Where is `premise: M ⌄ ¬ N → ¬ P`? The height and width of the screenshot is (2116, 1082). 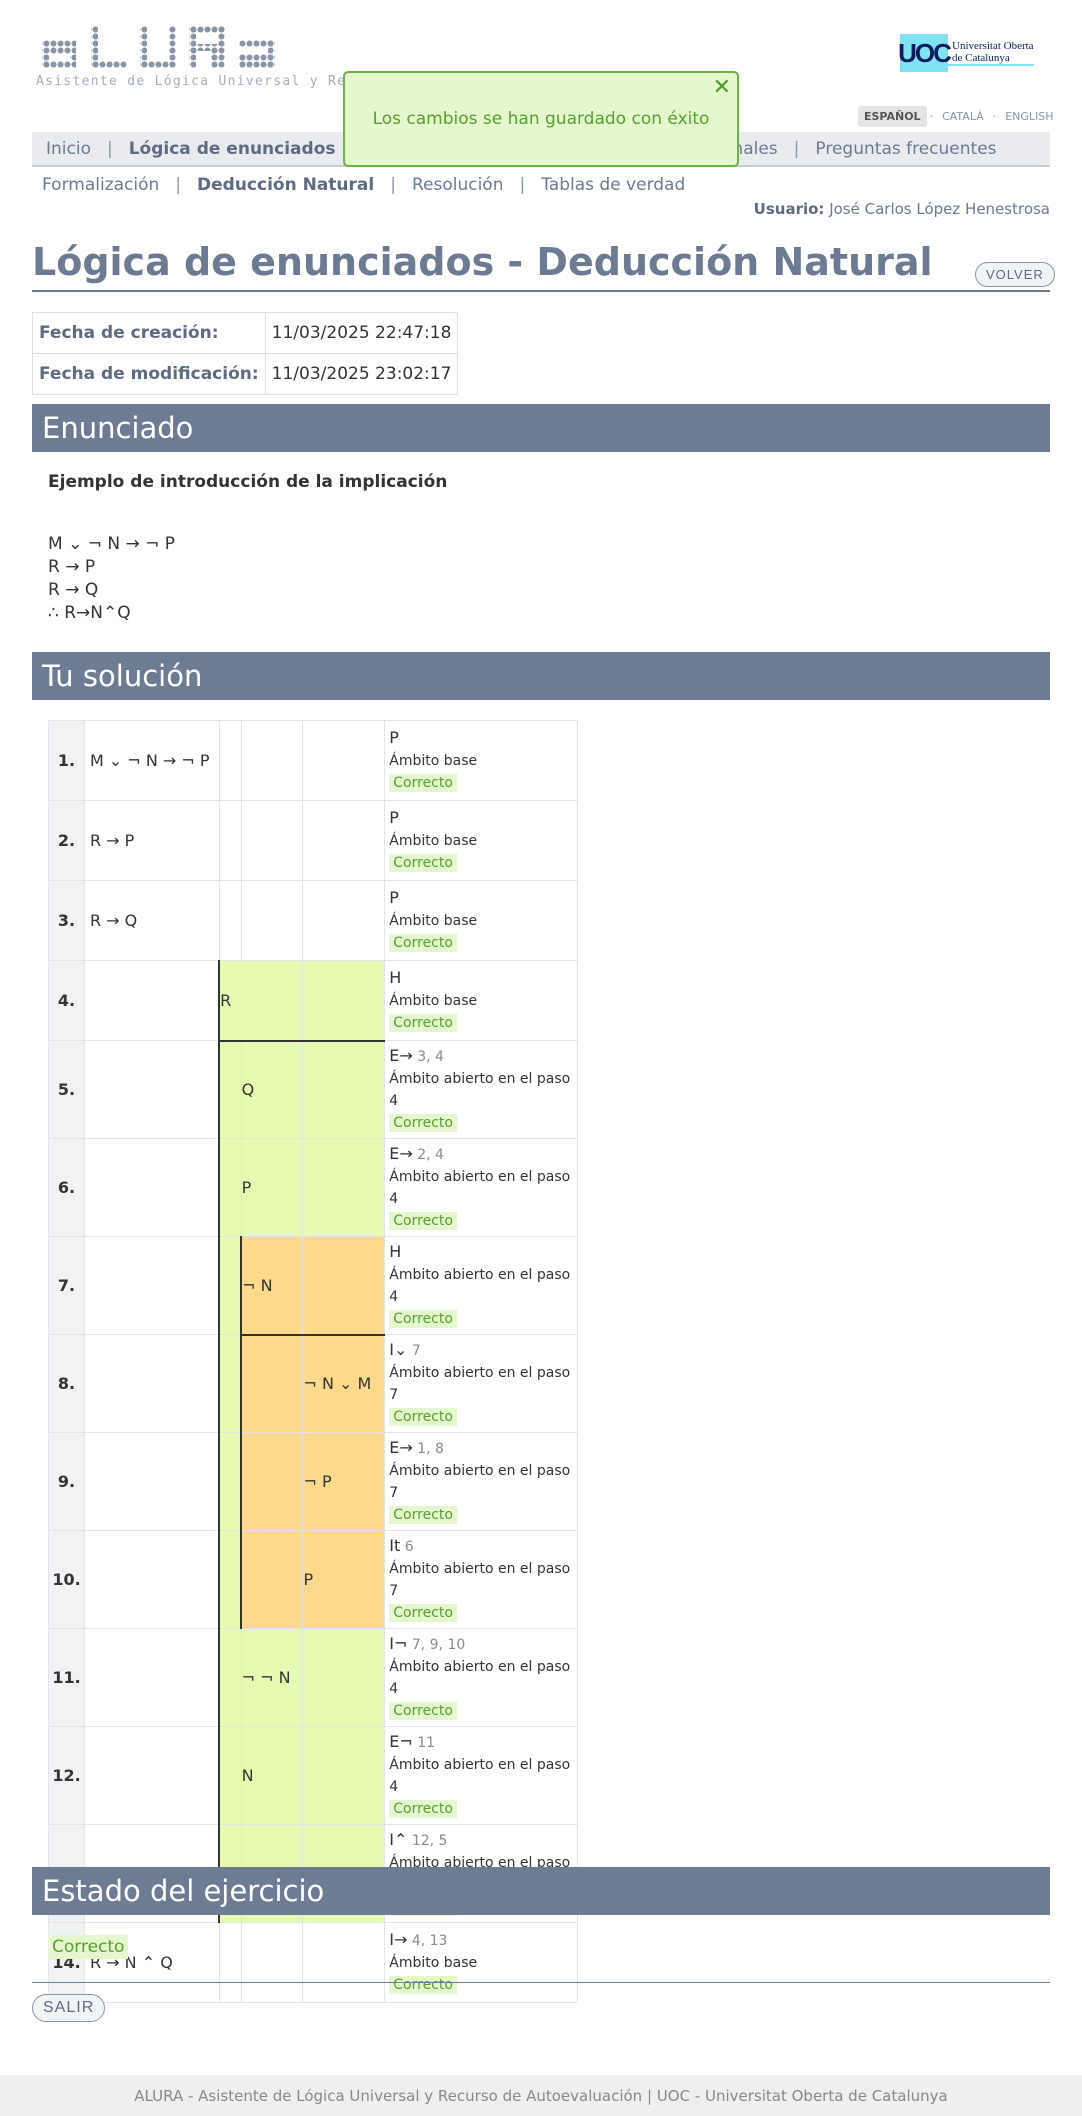 premise: M ⌄ ¬ N → ¬ P is located at coordinates (112, 544).